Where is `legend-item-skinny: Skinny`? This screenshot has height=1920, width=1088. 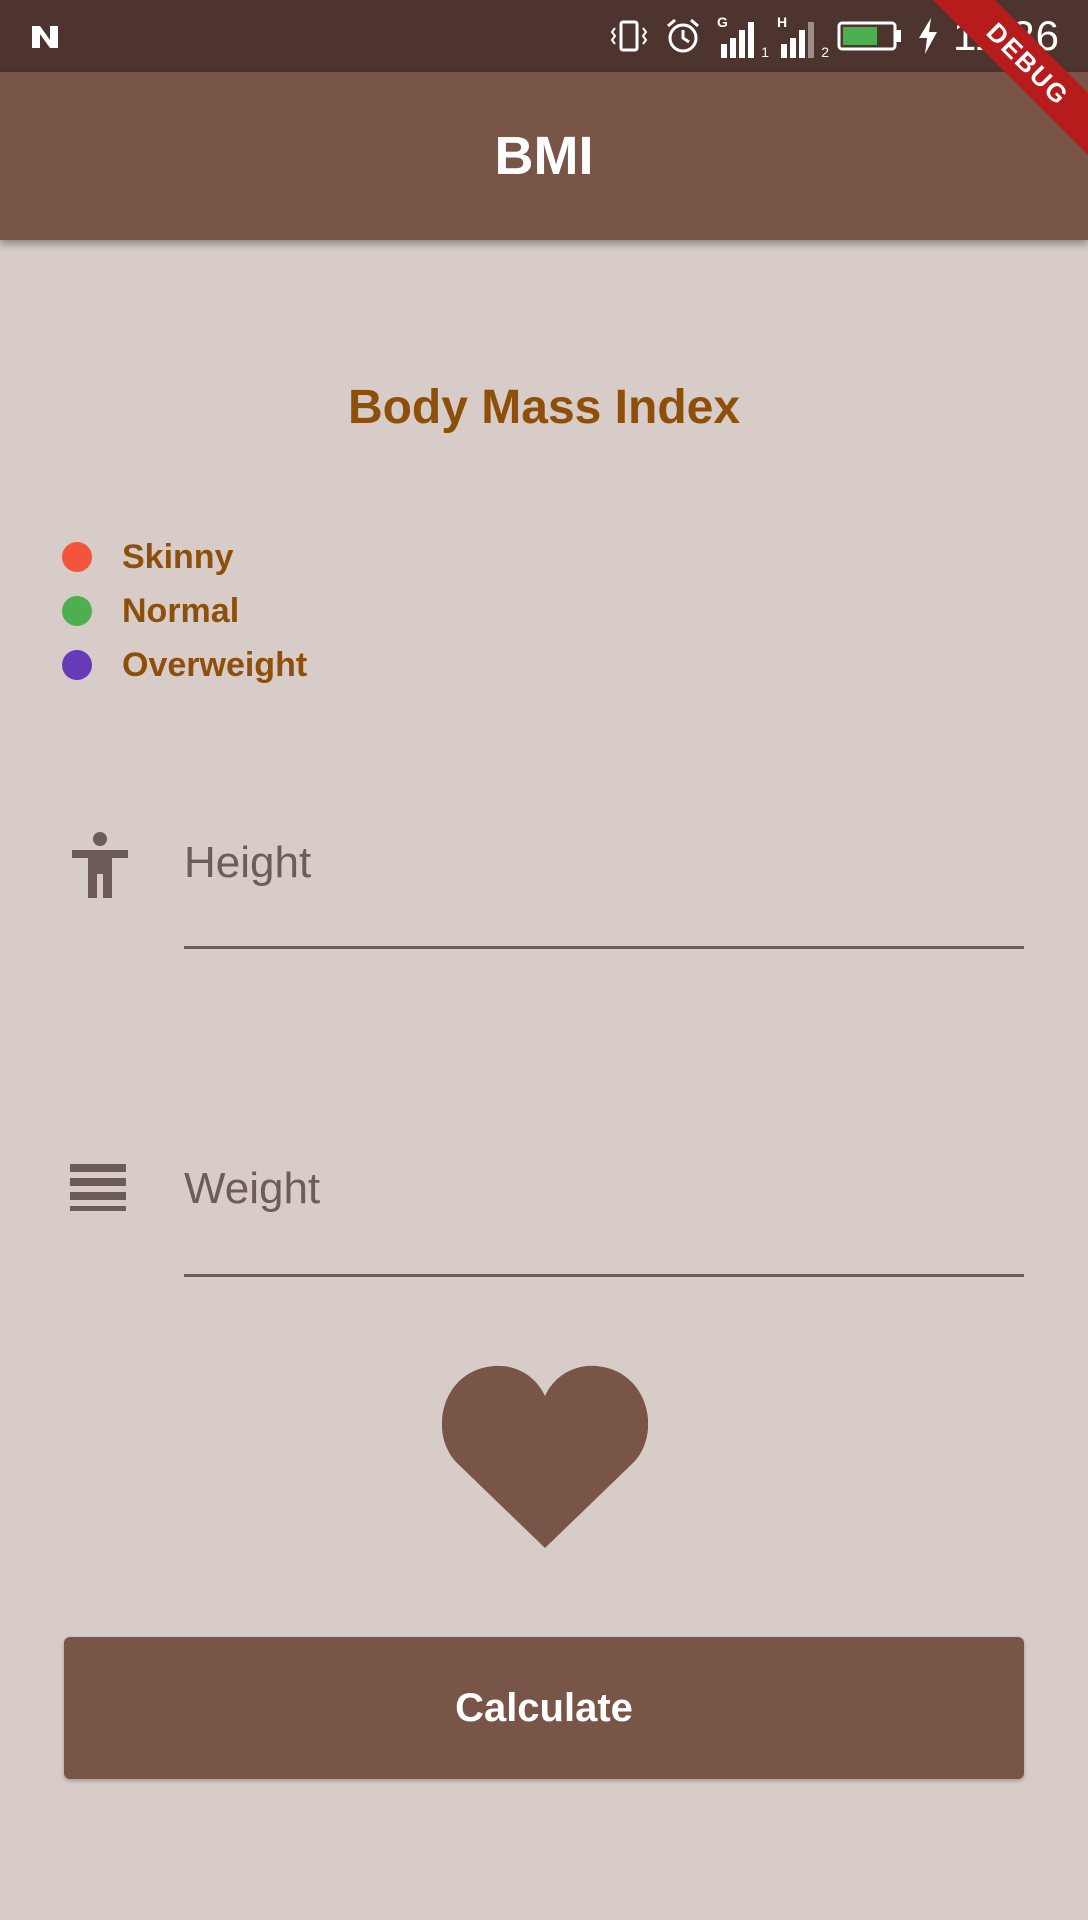 legend-item-skinny: Skinny is located at coordinates (184, 557).